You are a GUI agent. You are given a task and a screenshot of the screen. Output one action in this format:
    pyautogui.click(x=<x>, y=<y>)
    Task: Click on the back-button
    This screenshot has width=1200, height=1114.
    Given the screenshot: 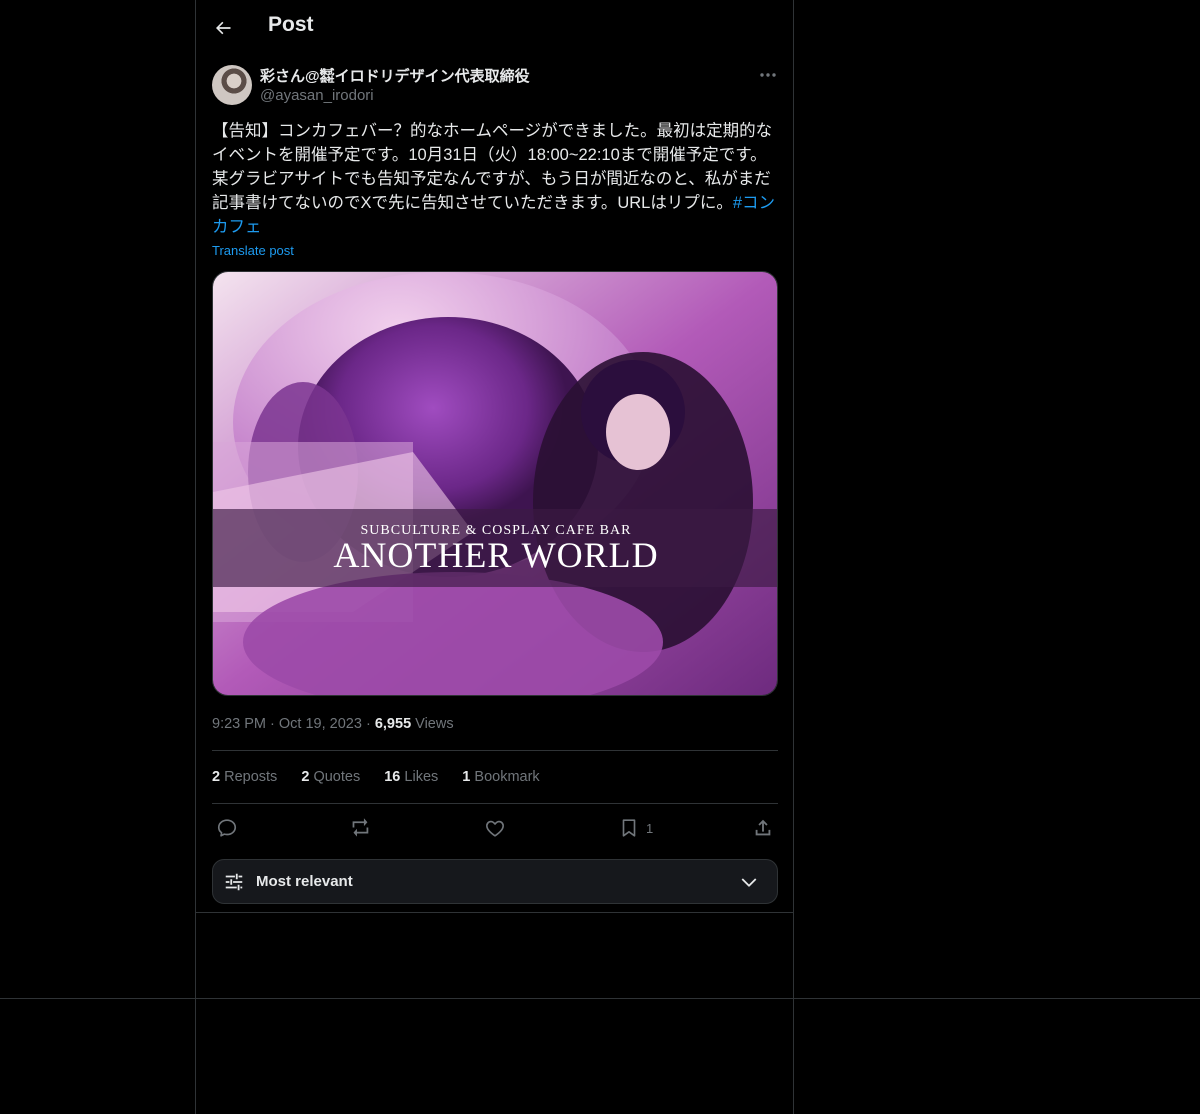 What is the action you would take?
    pyautogui.click(x=223, y=28)
    